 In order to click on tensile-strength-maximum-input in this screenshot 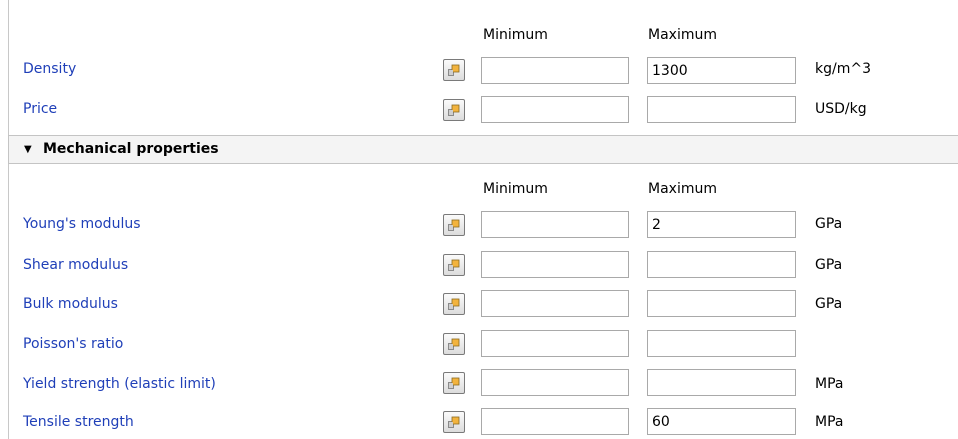, I will do `click(721, 421)`.